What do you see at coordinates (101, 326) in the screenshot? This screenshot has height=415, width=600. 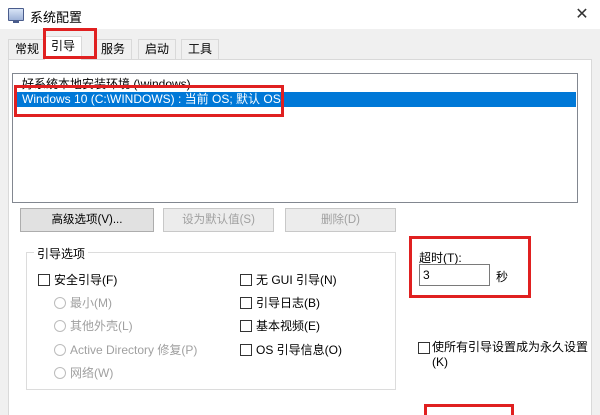 I see `alternate-shell-label: 其他外壳(L)` at bounding box center [101, 326].